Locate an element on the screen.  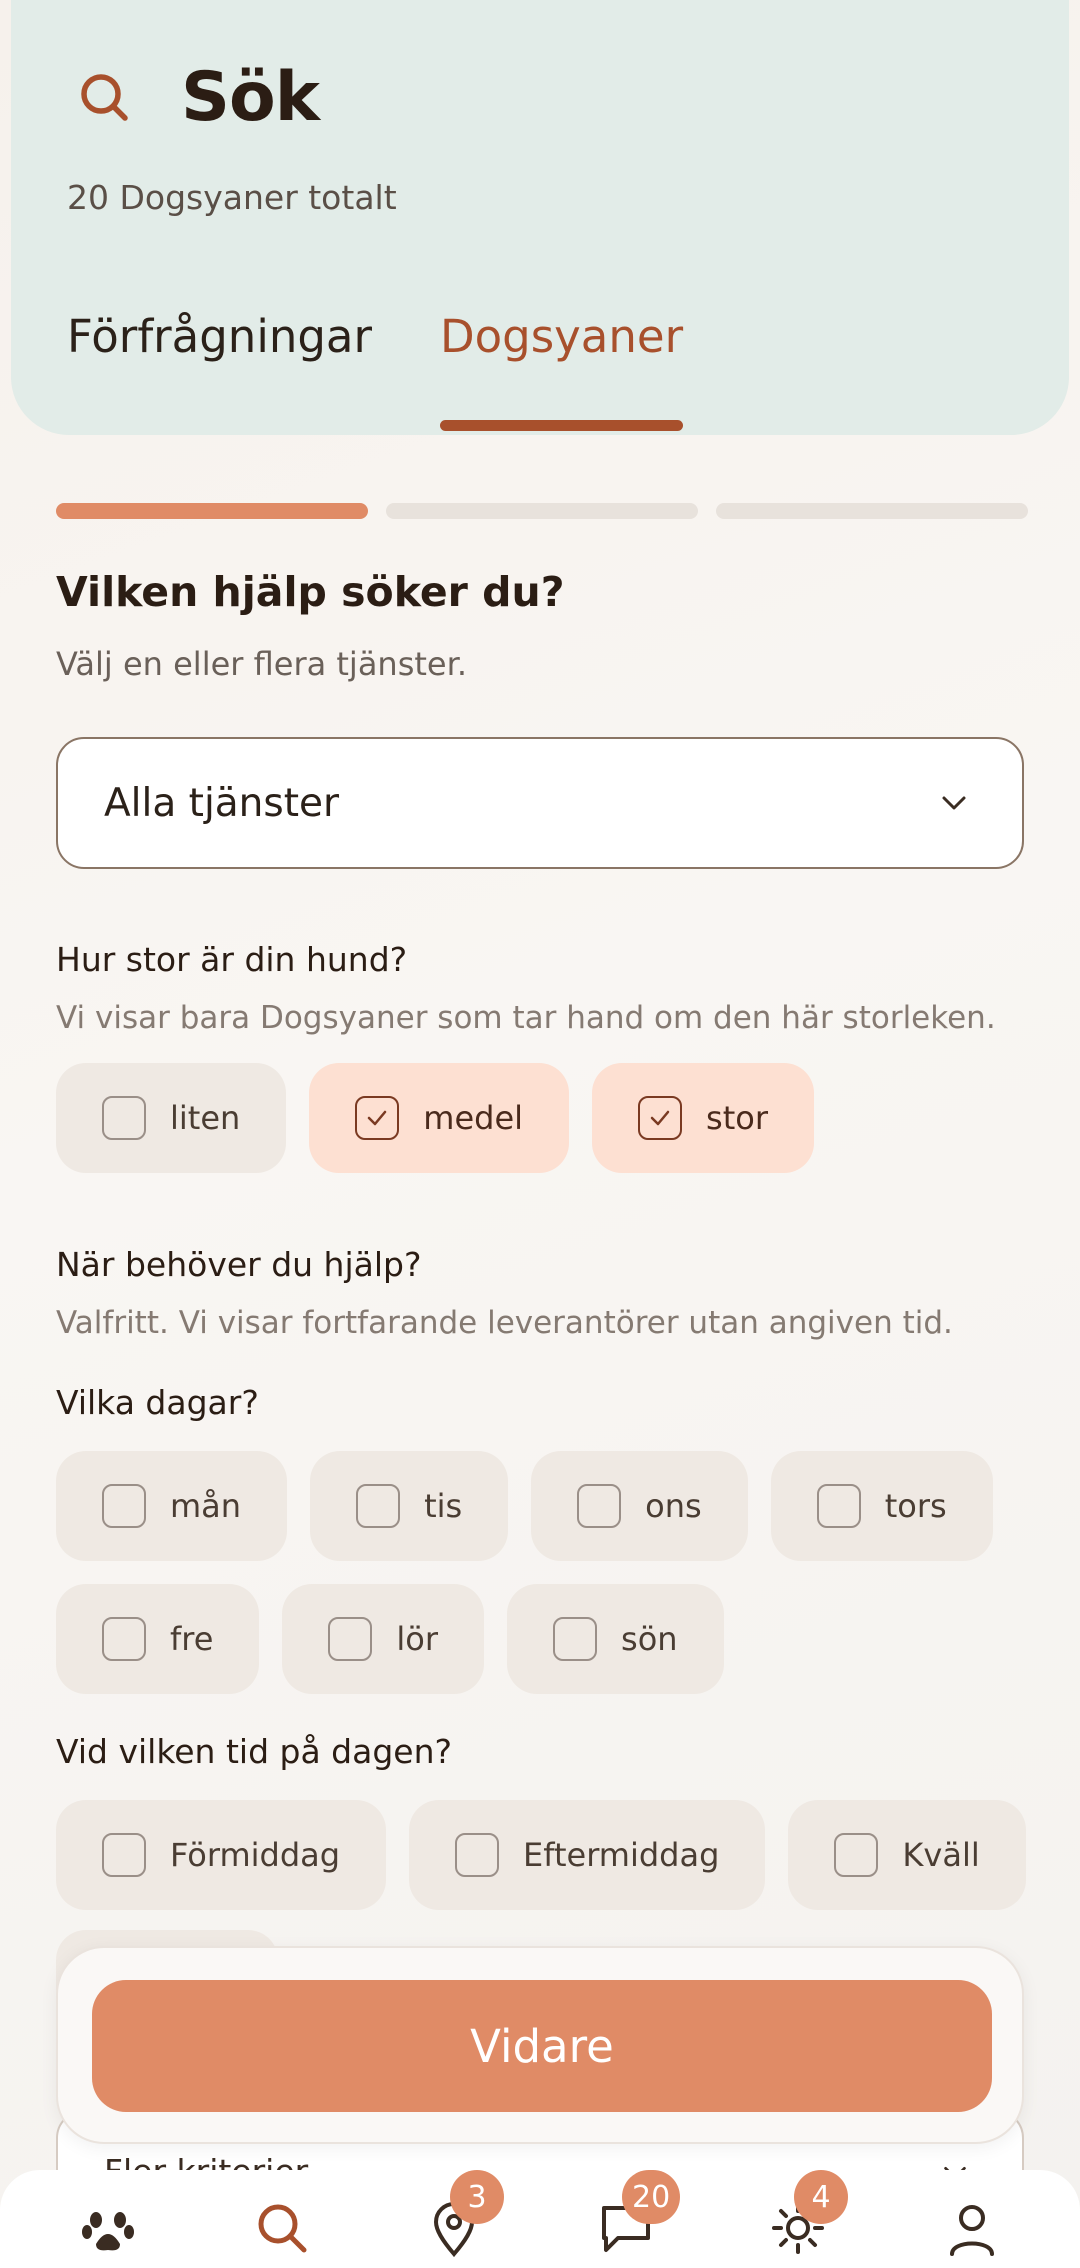
day-chip-wed: ons is located at coordinates (639, 1506).